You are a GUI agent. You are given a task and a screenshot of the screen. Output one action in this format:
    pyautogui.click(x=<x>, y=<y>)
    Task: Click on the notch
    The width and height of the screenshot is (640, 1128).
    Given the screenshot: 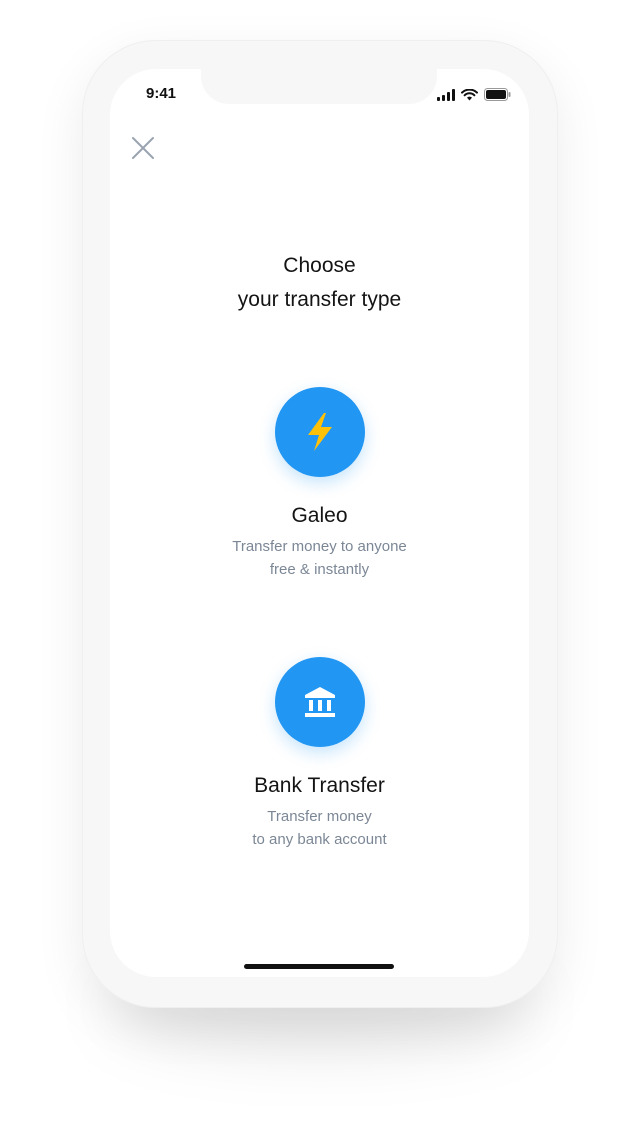 What is the action you would take?
    pyautogui.click(x=319, y=86)
    